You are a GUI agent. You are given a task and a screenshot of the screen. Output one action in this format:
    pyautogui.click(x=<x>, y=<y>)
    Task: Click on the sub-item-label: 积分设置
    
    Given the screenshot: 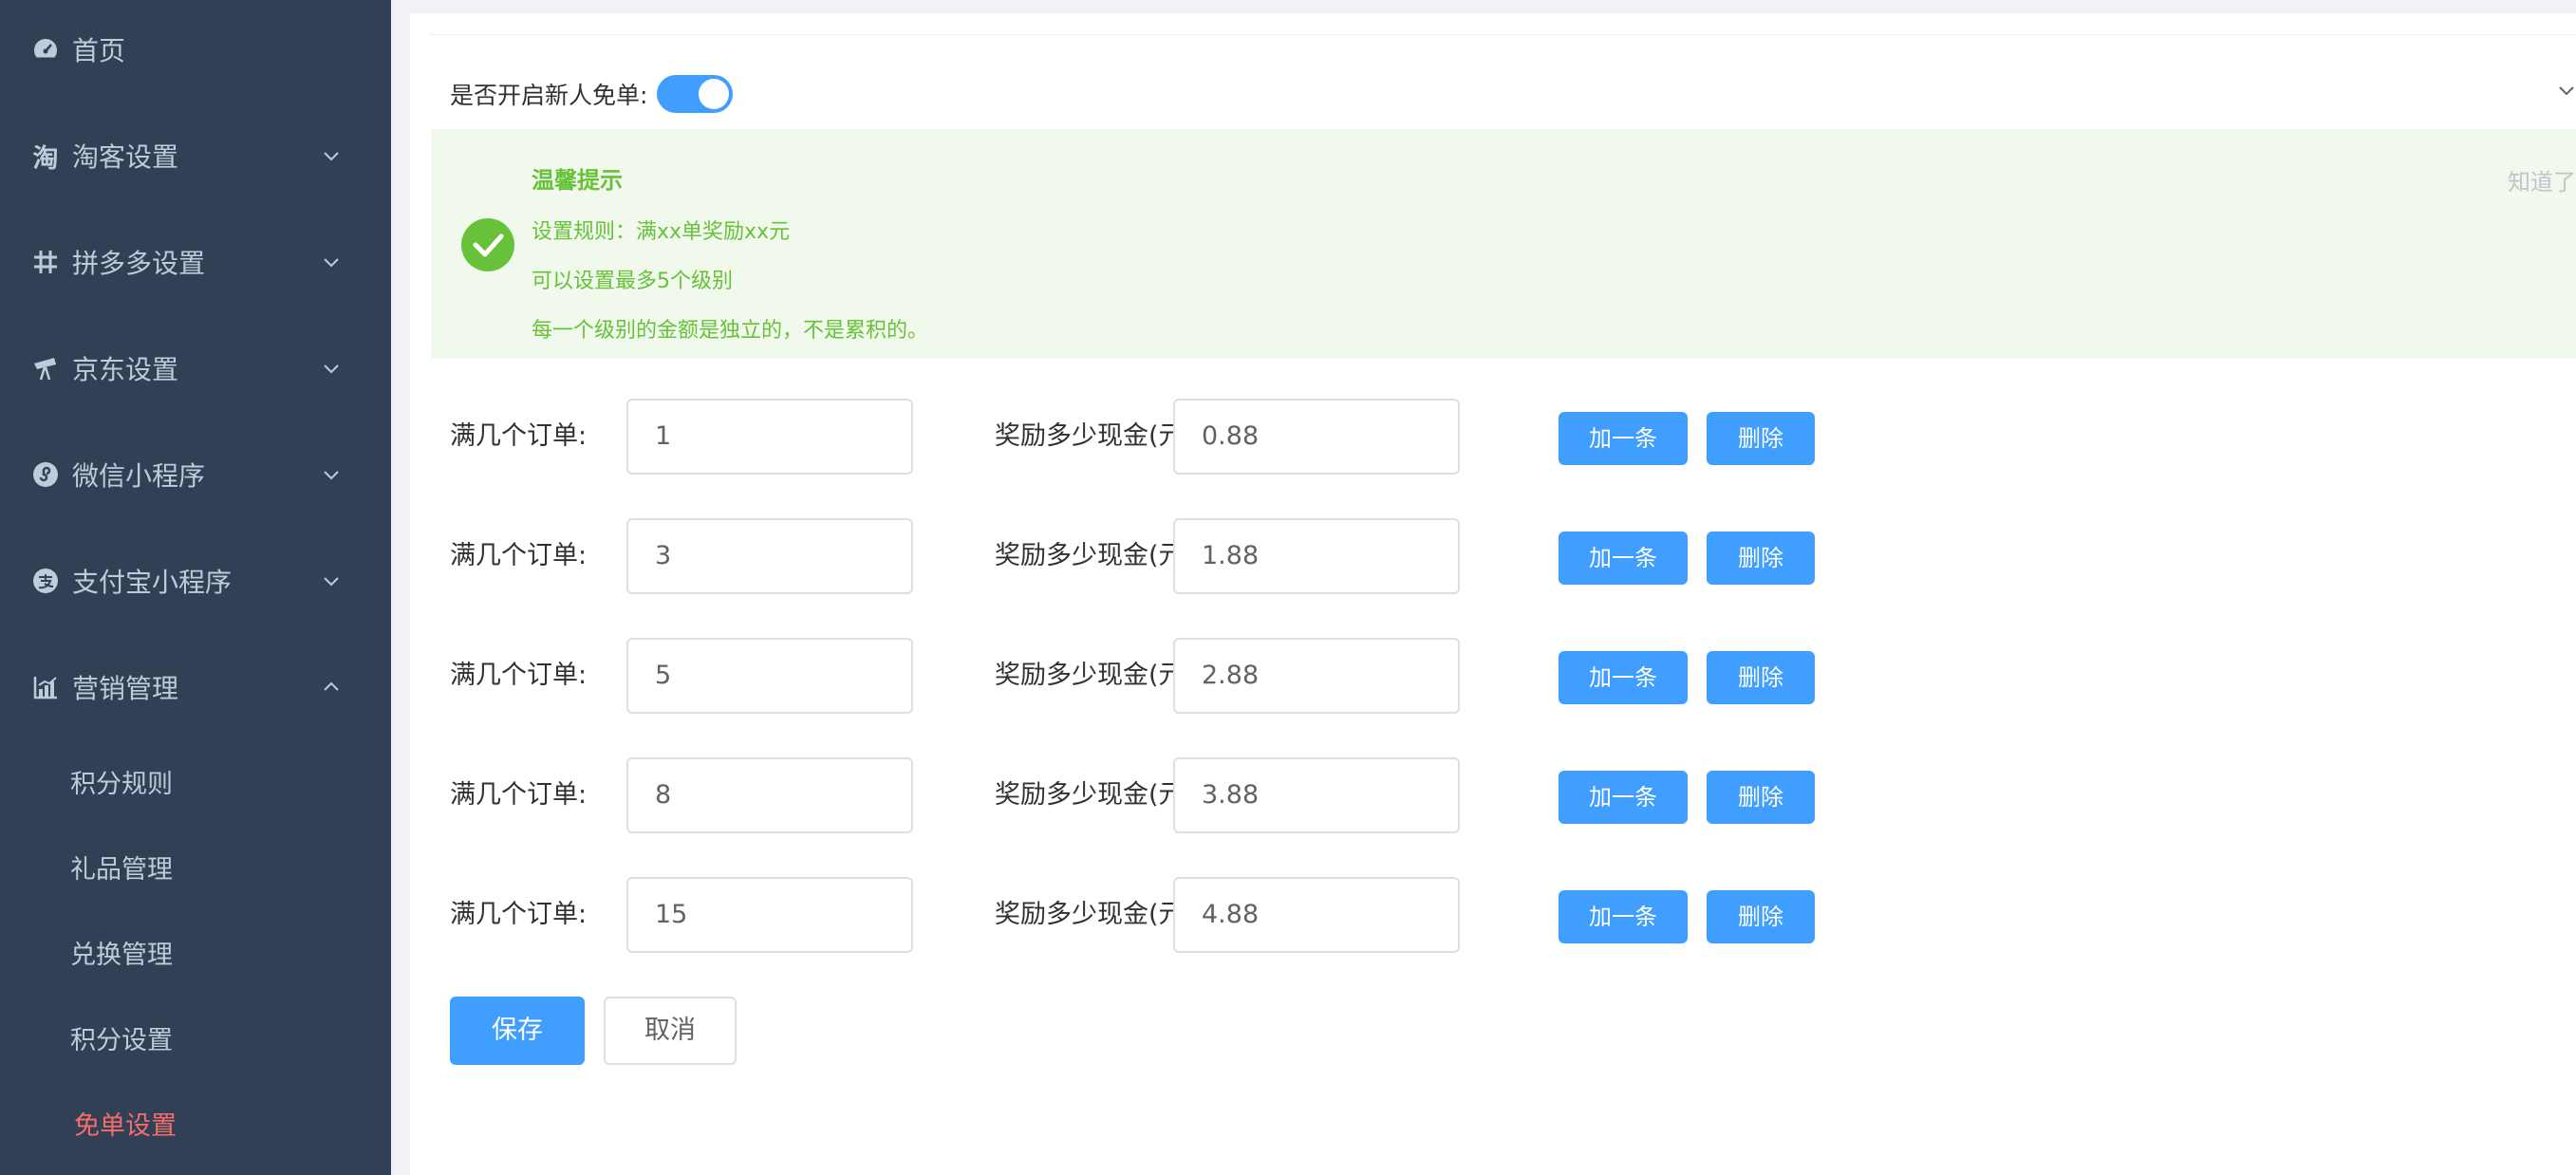 What is the action you would take?
    pyautogui.click(x=122, y=1040)
    